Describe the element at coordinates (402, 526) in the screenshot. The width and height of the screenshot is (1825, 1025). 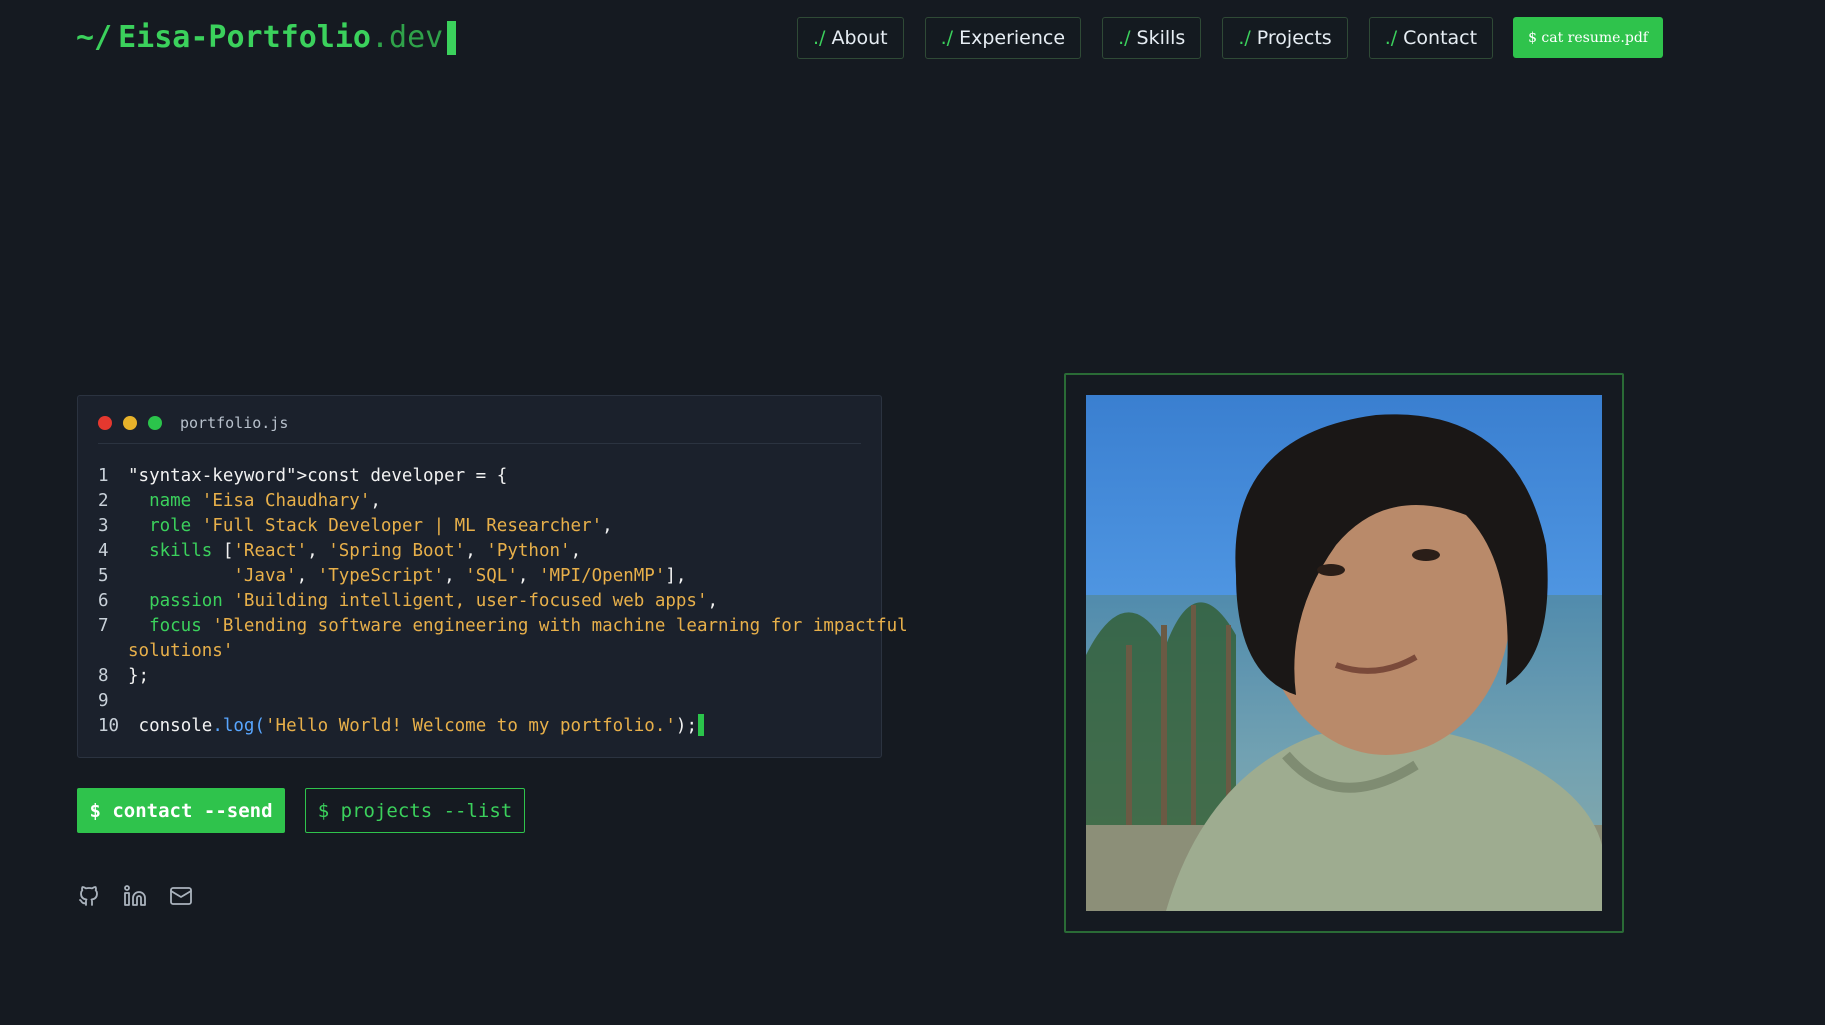
I see `code-string: 'Full Stack Developer | ML Researcher'` at that location.